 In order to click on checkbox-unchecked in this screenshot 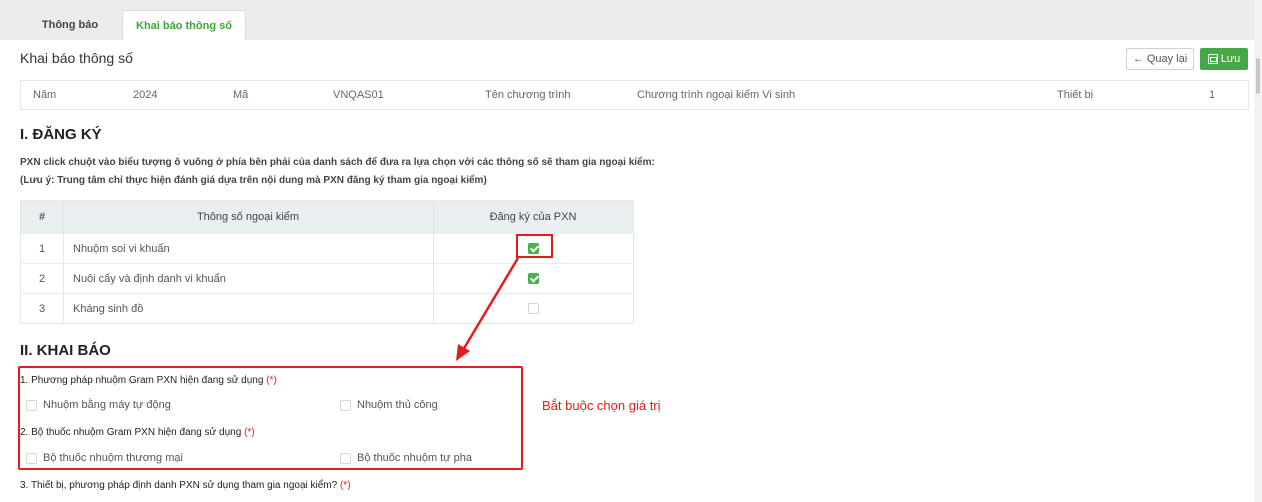, I will do `click(533, 308)`.